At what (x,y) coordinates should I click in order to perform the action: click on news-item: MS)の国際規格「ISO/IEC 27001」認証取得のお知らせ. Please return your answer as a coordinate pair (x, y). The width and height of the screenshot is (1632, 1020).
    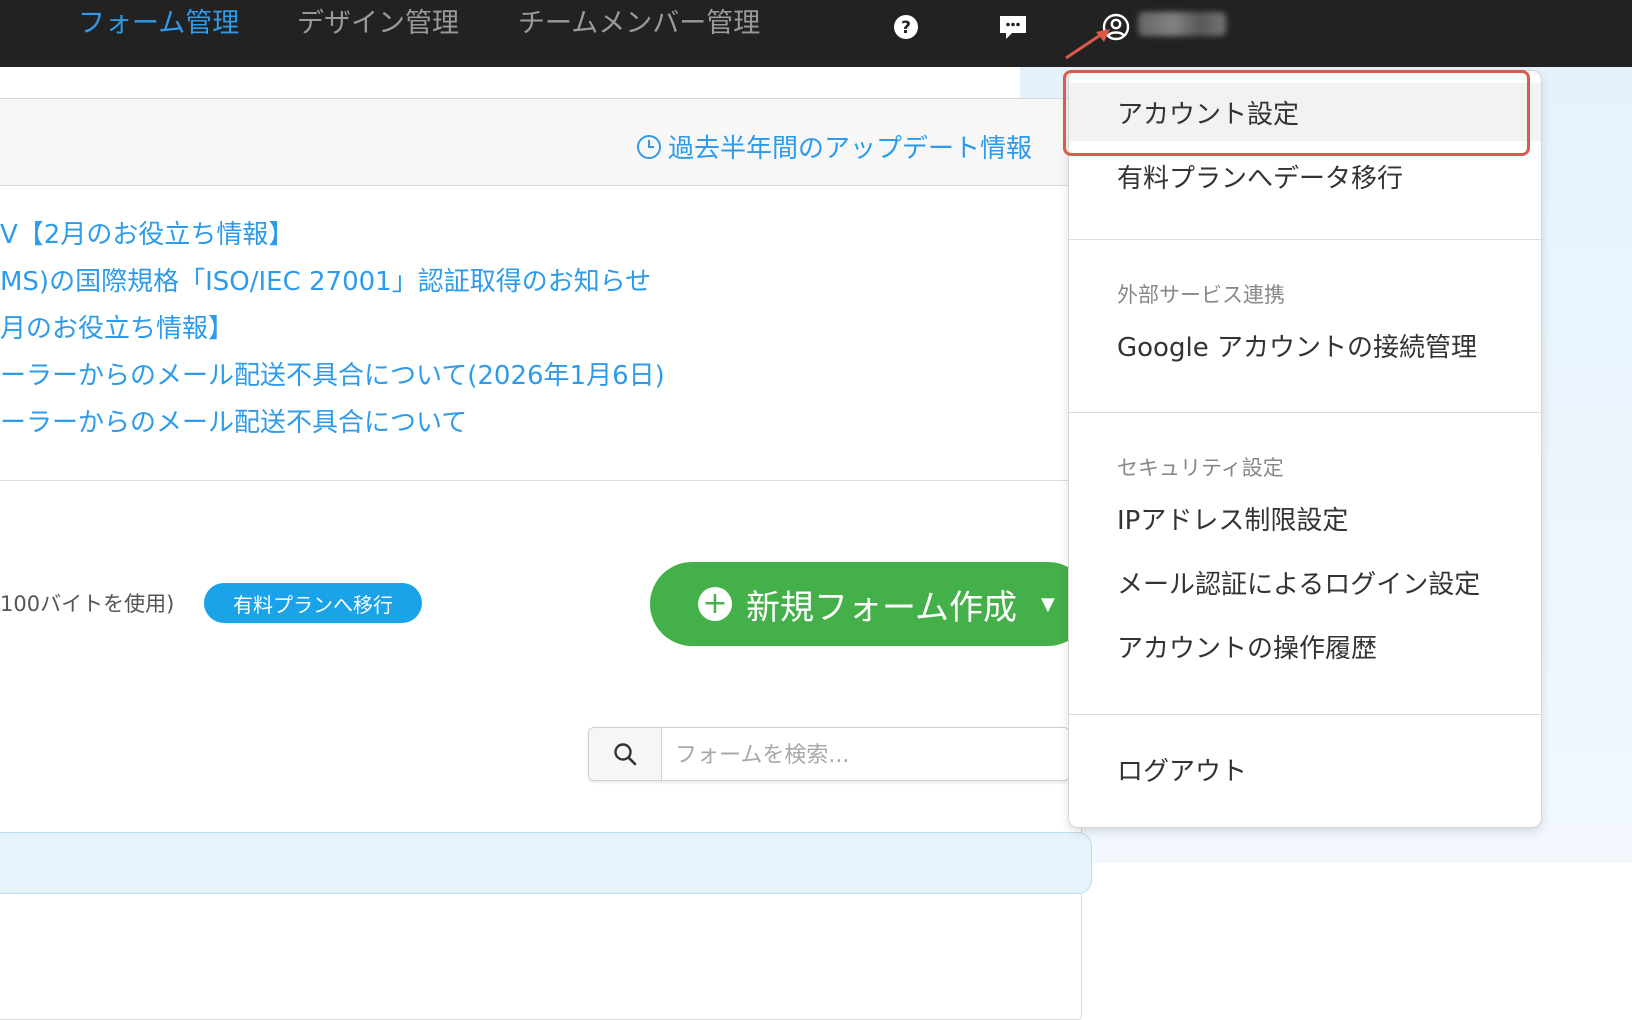
    Looking at the image, I should click on (500, 288).